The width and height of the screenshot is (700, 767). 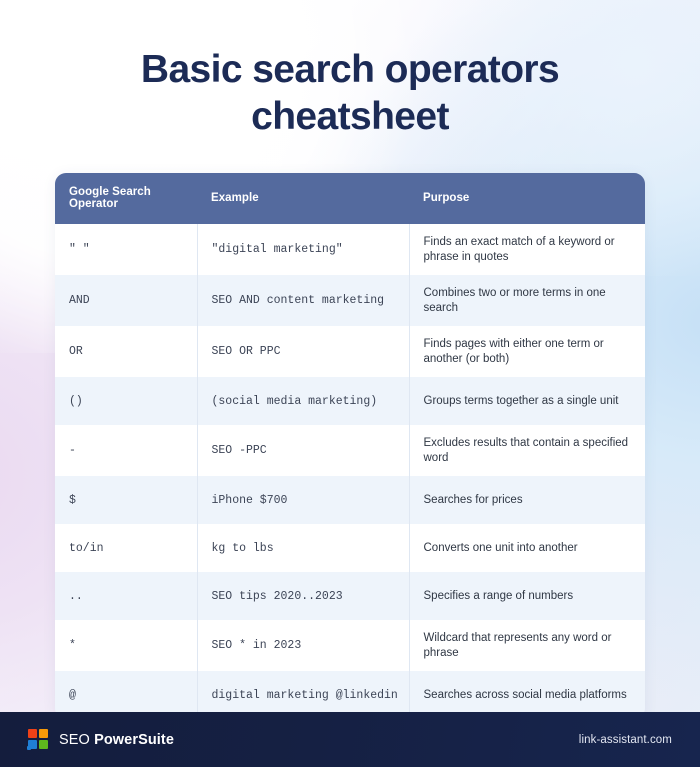 What do you see at coordinates (77, 739) in the screenshot?
I see `brand-name-light: SEO` at bounding box center [77, 739].